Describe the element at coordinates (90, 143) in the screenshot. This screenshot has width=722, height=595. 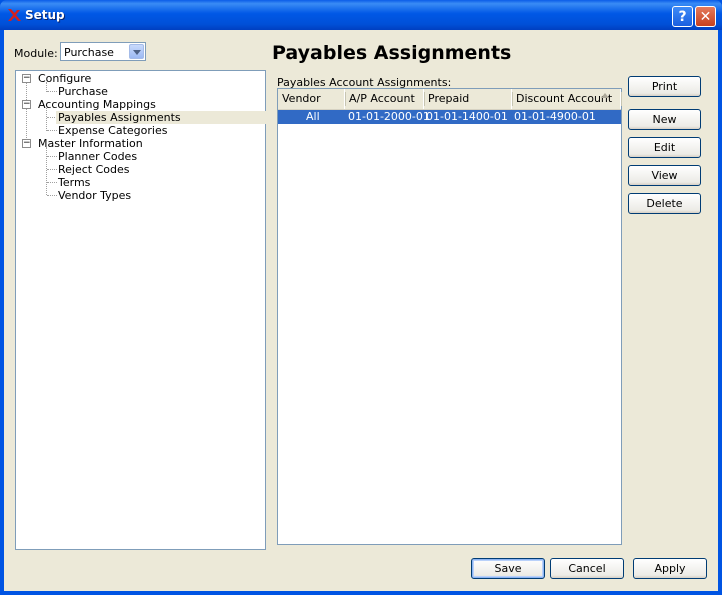
I see `tree-item-master-information: Master Information` at that location.